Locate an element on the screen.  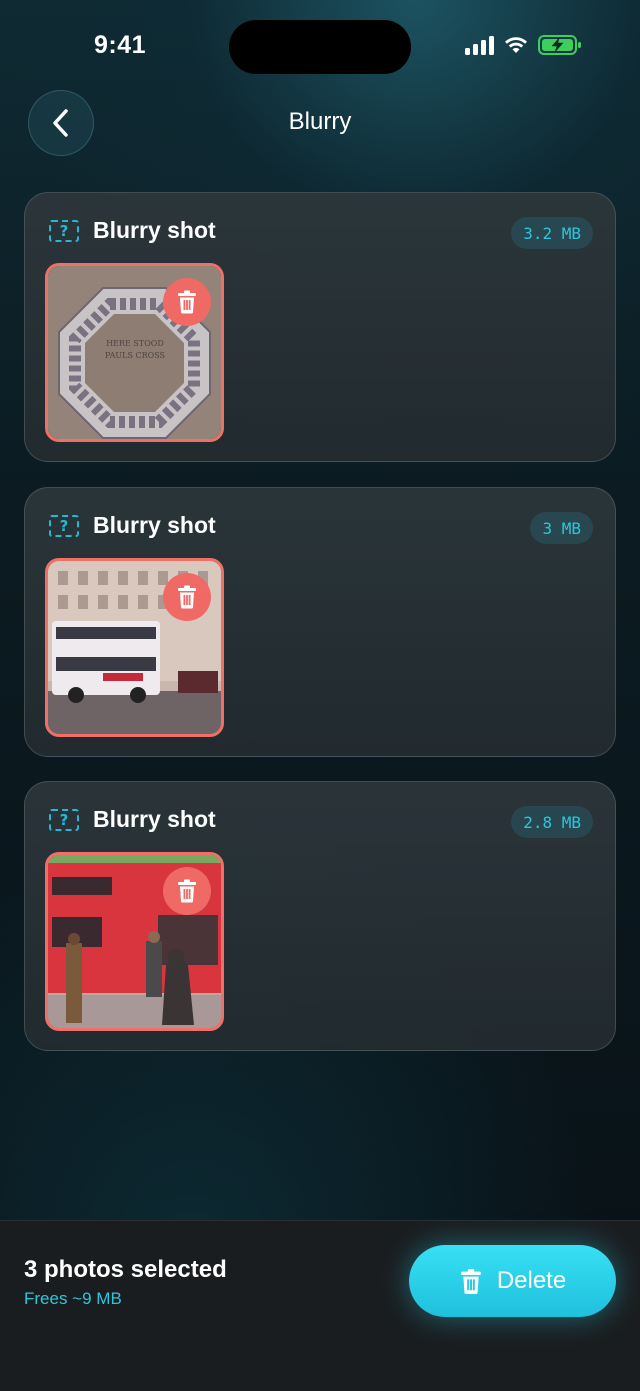
frees-space-text: Frees ~9 MB is located at coordinates (73, 1298).